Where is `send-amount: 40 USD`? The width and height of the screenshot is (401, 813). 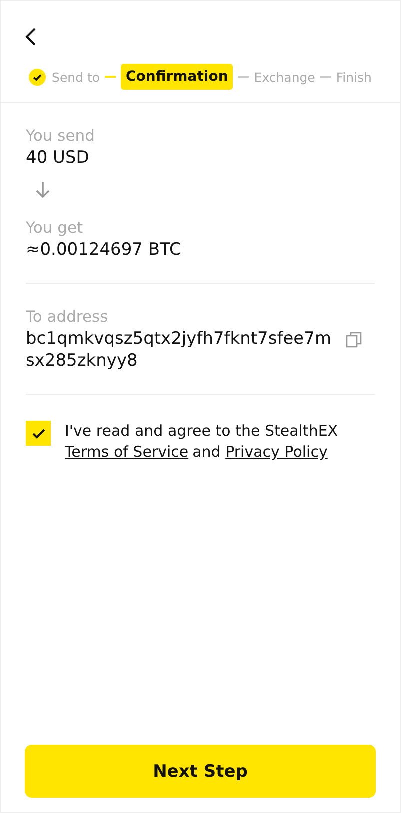
send-amount: 40 USD is located at coordinates (58, 158).